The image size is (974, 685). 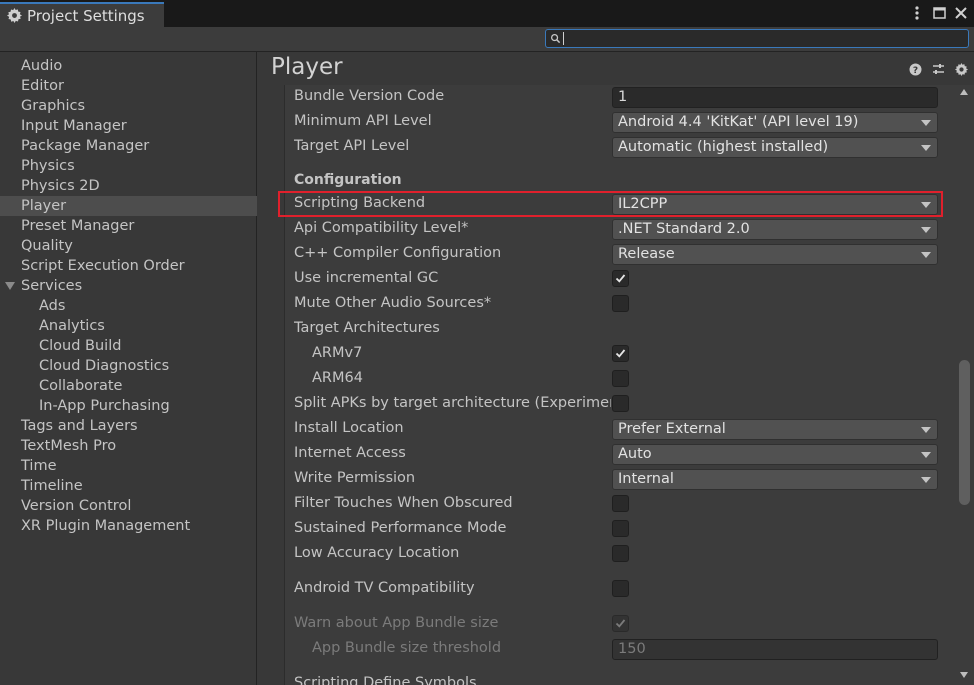 What do you see at coordinates (367, 328) in the screenshot?
I see `field-label: Target Architectures` at bounding box center [367, 328].